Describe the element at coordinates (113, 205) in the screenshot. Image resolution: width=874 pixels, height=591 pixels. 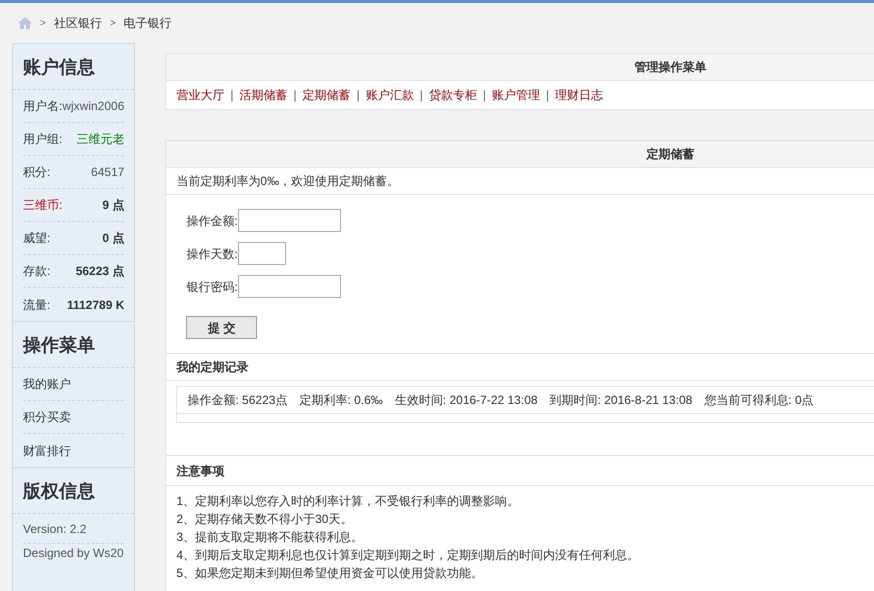
I see `field-value: 9 点` at that location.